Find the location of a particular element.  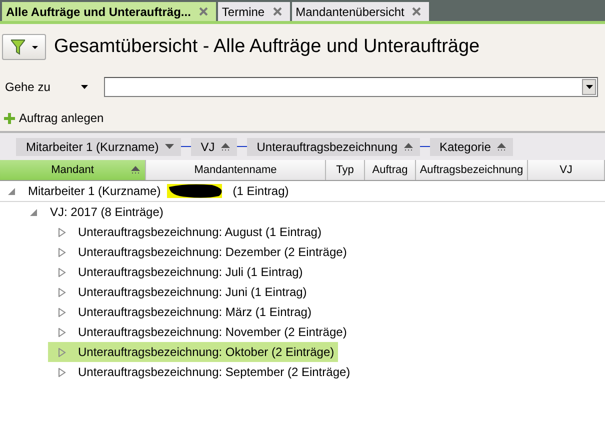

tree-row: VJ: 2017 (8 Einträge) is located at coordinates (99, 212).